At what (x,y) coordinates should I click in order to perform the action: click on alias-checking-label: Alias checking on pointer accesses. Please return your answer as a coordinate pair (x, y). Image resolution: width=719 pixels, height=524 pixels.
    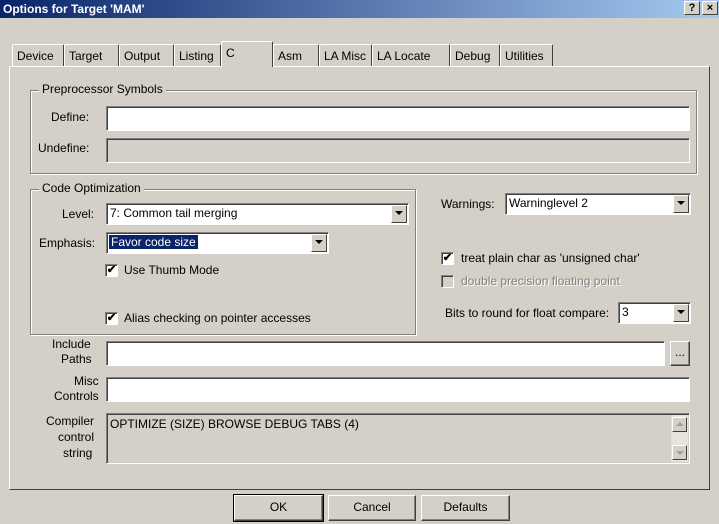
    Looking at the image, I should click on (217, 318).